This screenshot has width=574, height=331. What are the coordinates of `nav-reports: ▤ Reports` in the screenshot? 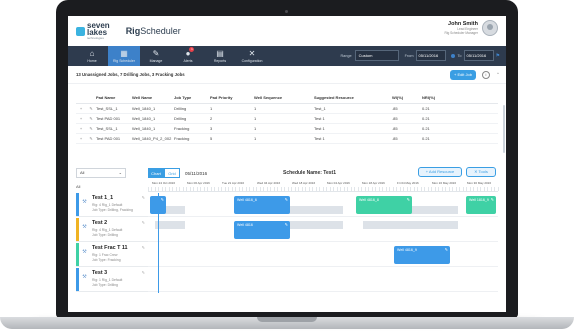 It's located at (220, 56).